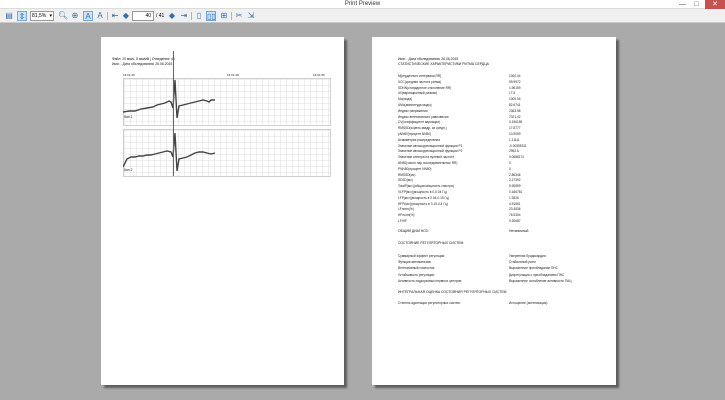  I want to click on stat-value: 23.4836, so click(515, 209).